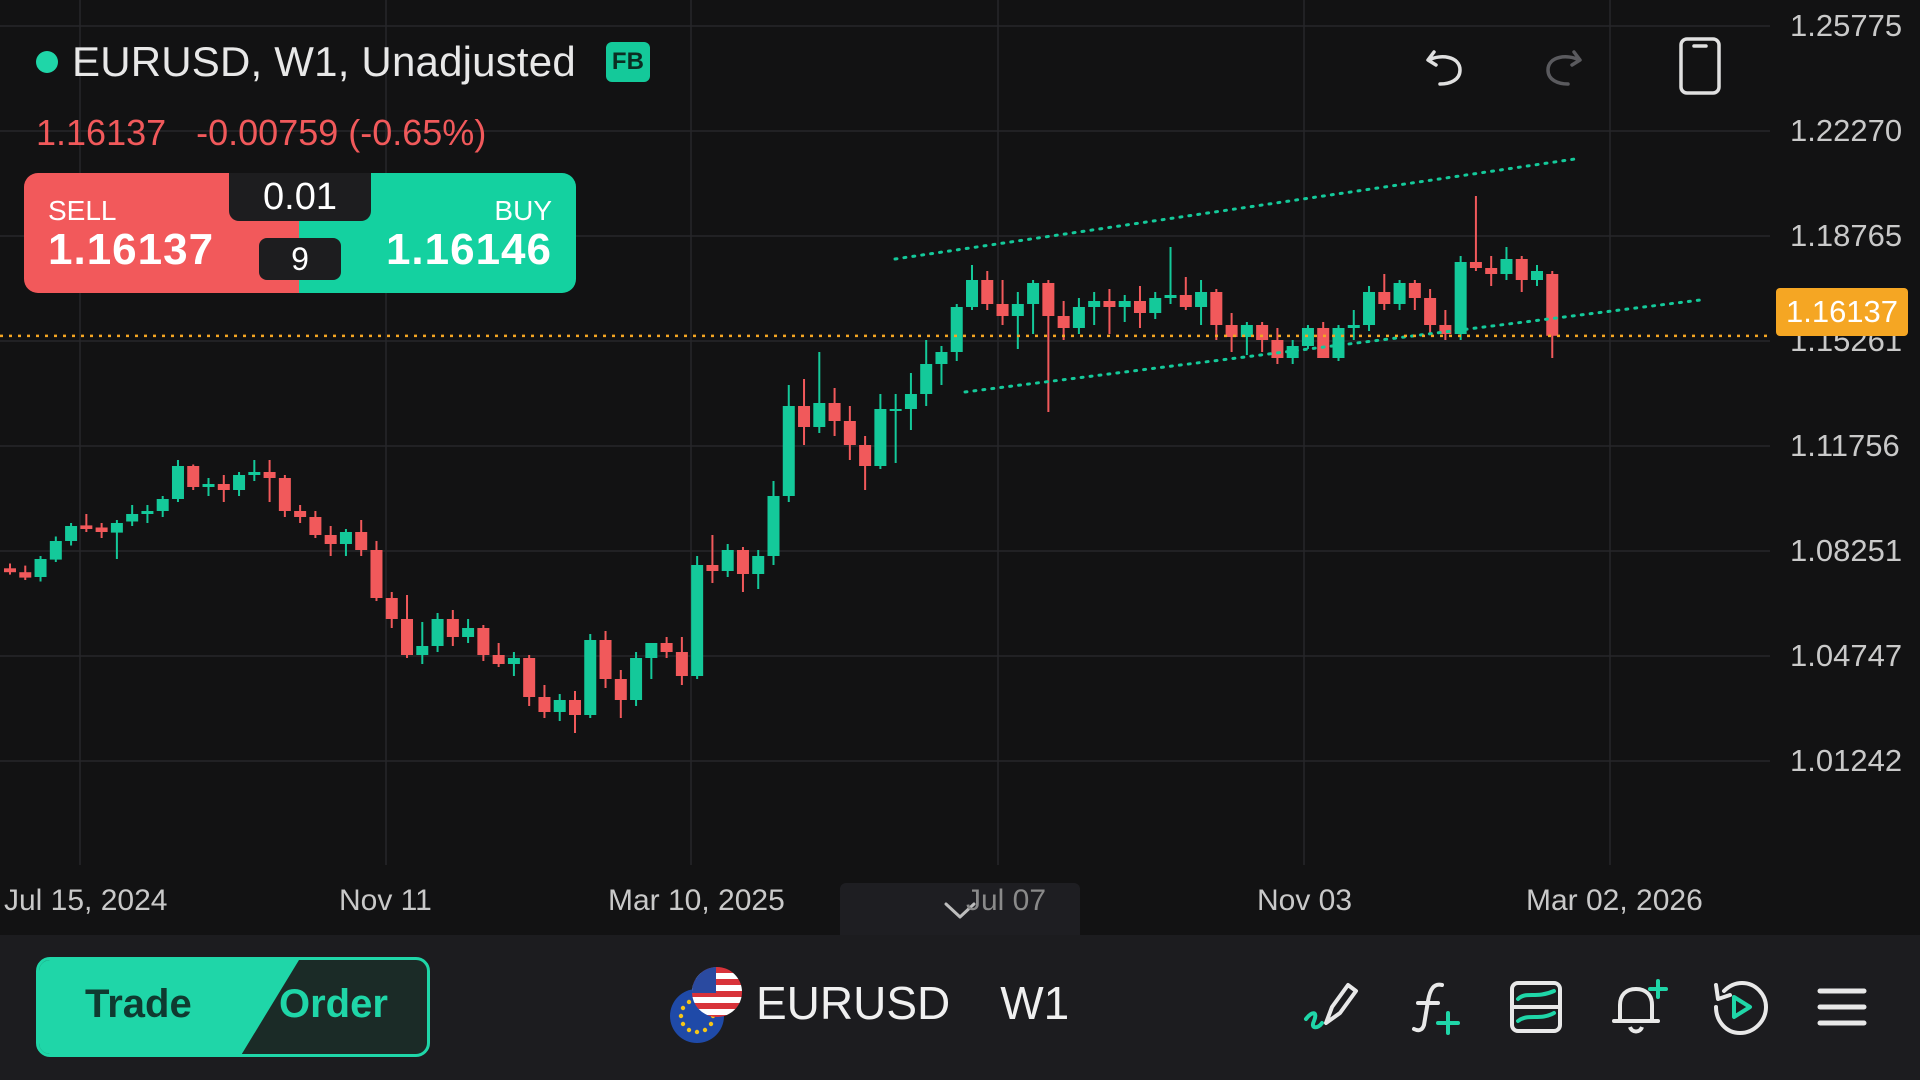 The height and width of the screenshot is (1080, 1920). What do you see at coordinates (853, 1003) in the screenshot?
I see `symbol-name: EURUSD` at bounding box center [853, 1003].